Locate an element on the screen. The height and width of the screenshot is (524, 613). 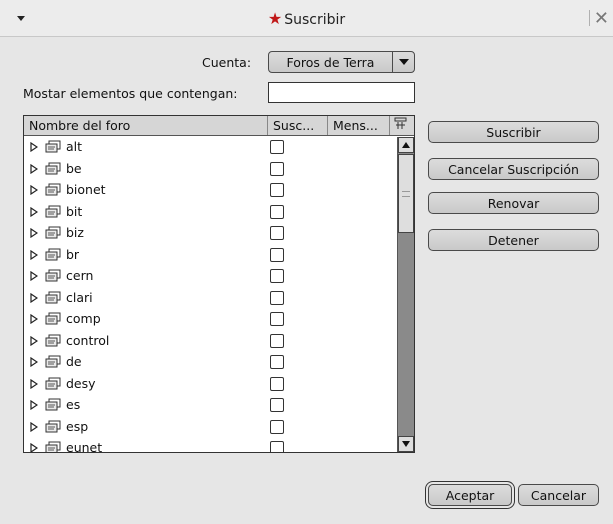
forum-name: esp is located at coordinates (77, 426).